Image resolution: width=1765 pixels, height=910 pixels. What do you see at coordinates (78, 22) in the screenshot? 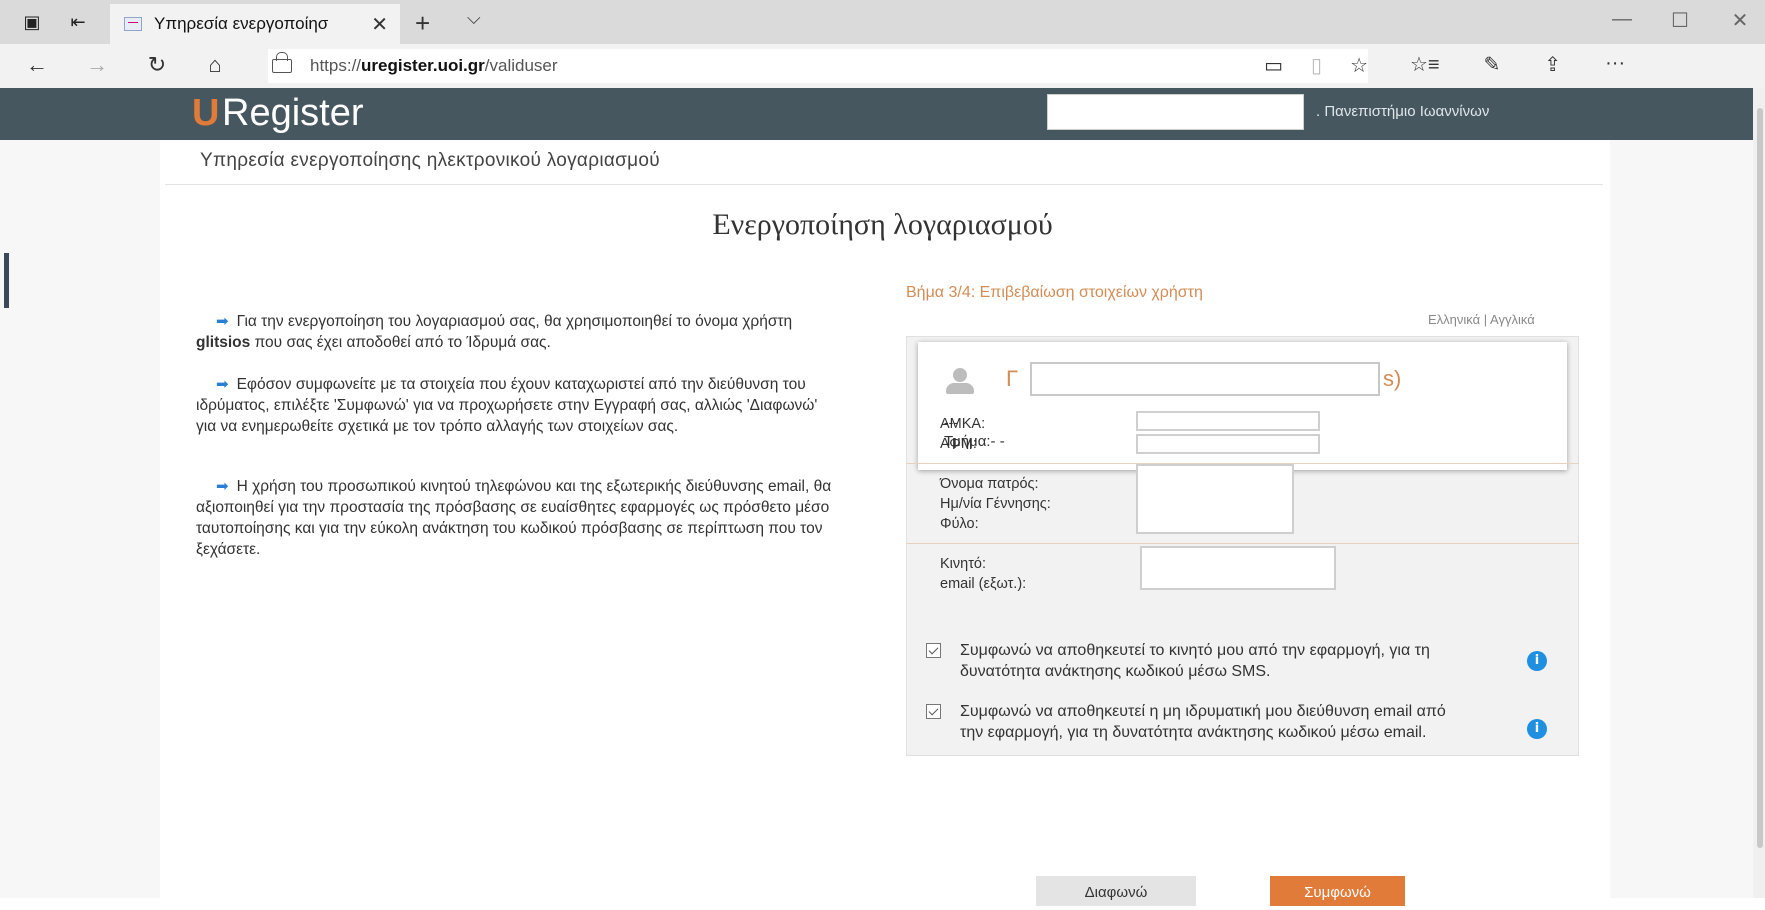
I see `tabs-aside-icon: ⇤` at bounding box center [78, 22].